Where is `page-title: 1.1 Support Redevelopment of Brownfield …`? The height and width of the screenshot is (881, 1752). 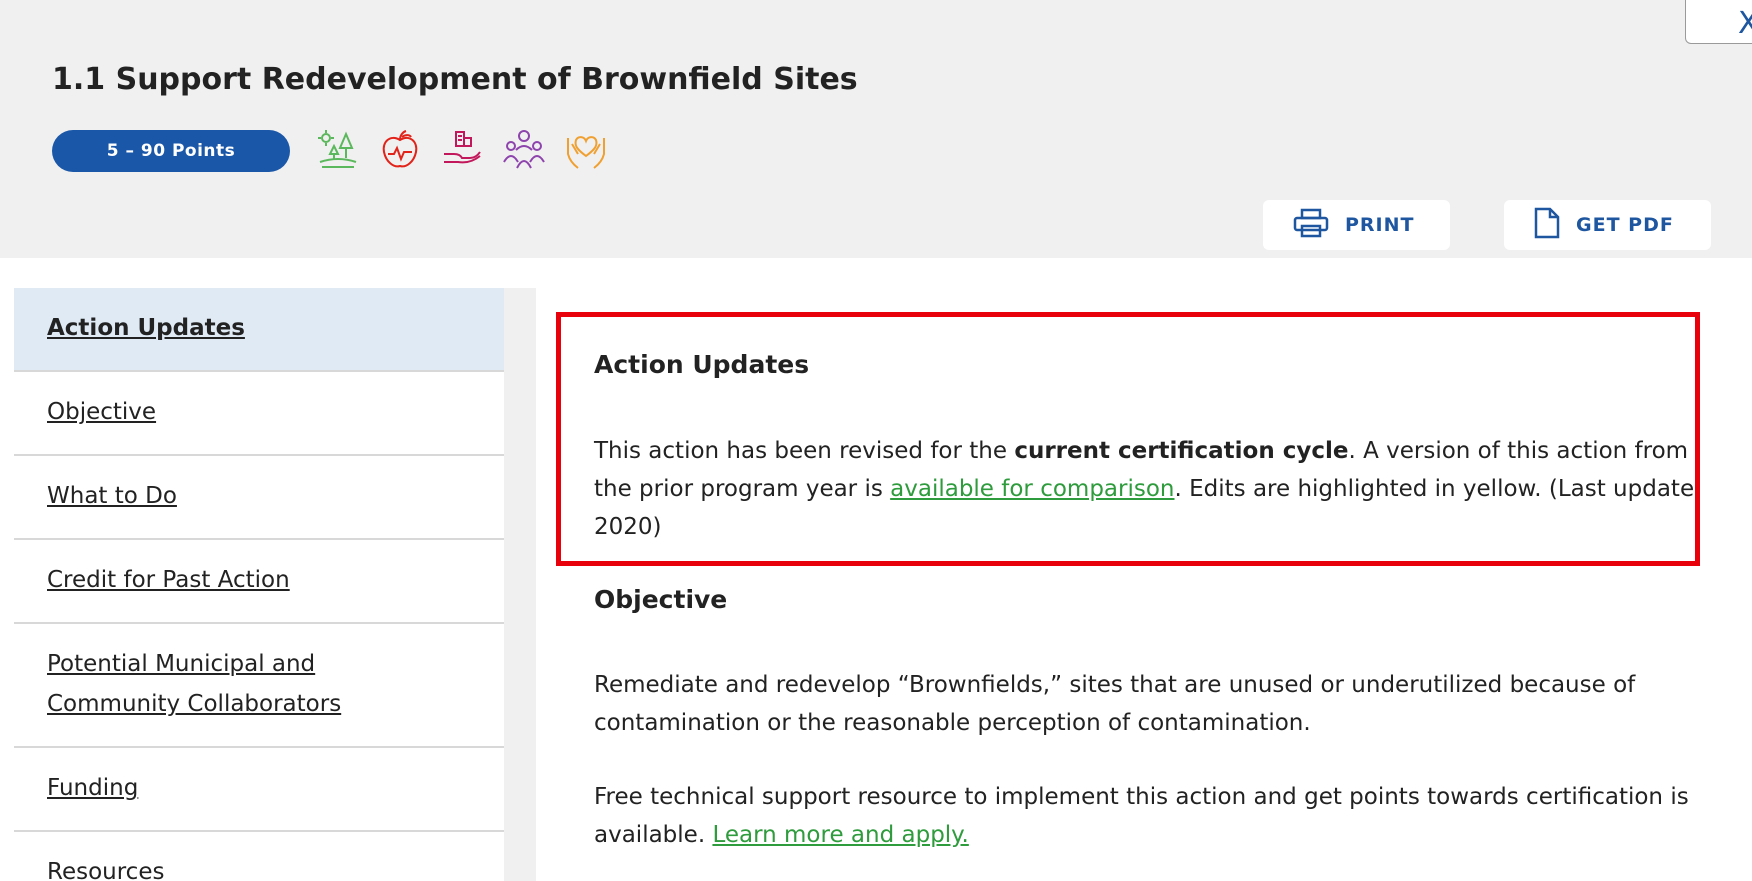 page-title: 1.1 Support Redevelopment of Brownfield … is located at coordinates (455, 79).